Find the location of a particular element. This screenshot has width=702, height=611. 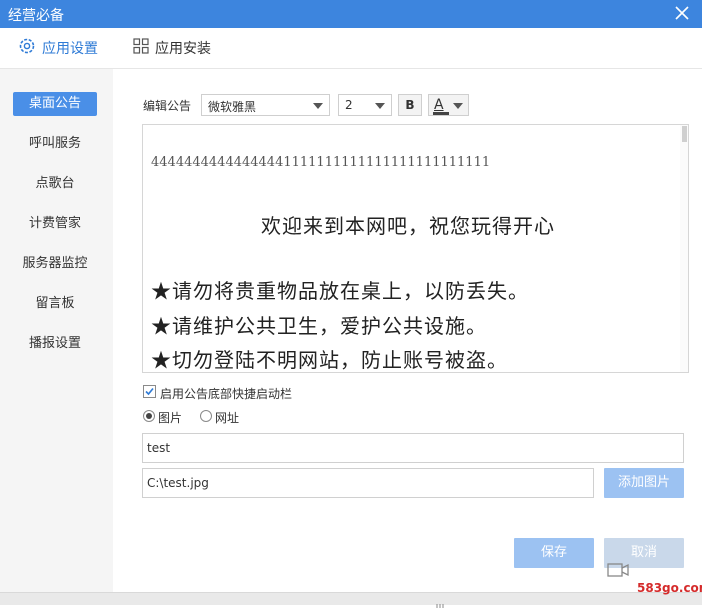

enable-quickbar-label: 启用公告底部快捷启动栏 is located at coordinates (226, 394).